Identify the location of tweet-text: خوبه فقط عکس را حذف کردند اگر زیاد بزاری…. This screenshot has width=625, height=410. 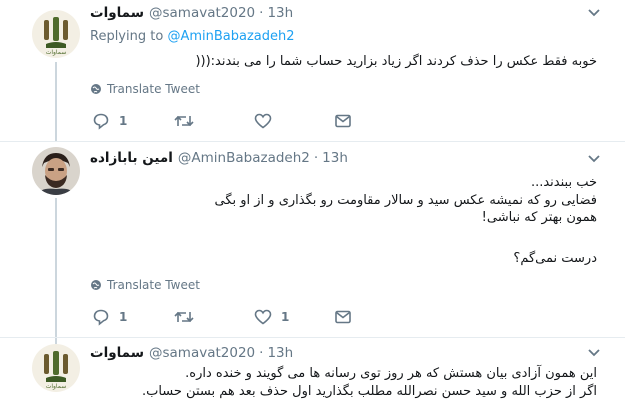
(396, 62).